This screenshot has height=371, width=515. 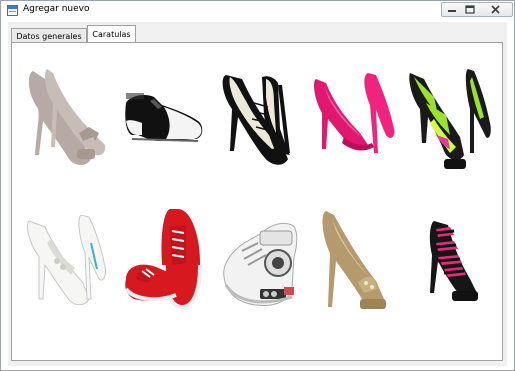 I want to click on minimize-icon, so click(x=452, y=11).